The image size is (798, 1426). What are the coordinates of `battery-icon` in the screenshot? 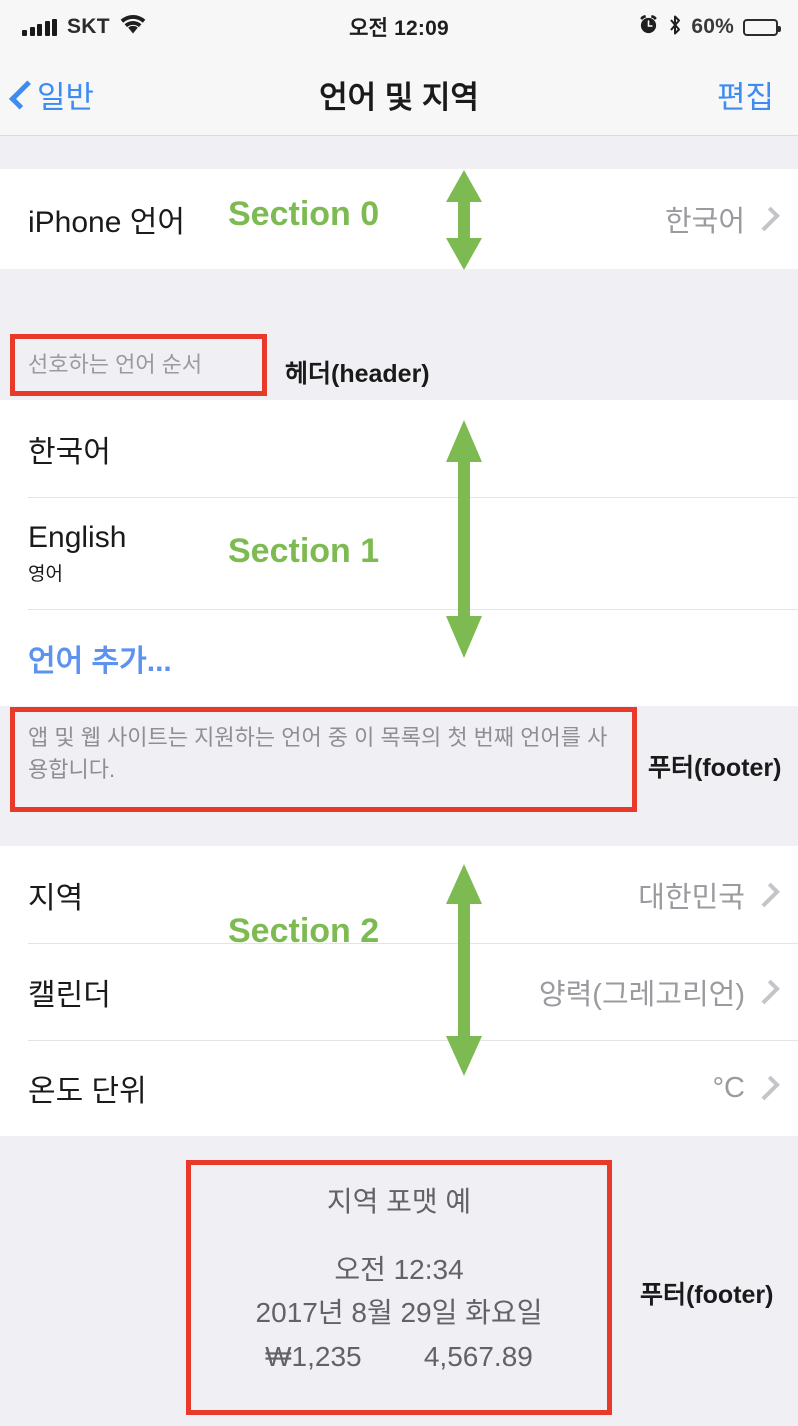 It's located at (762, 27).